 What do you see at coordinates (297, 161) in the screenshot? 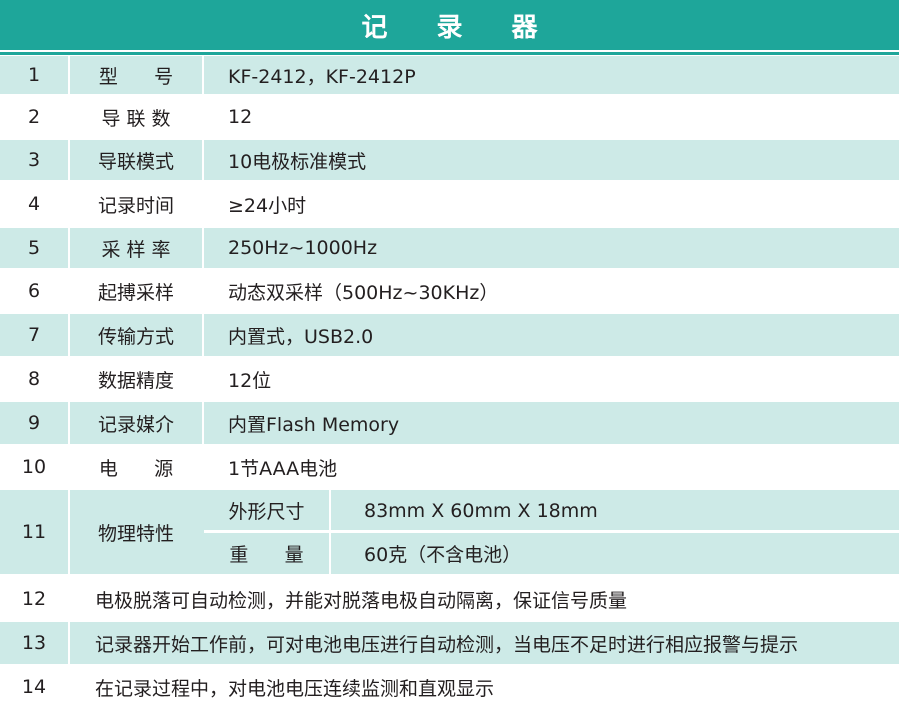
I see `row-value: 10电极标准模式` at bounding box center [297, 161].